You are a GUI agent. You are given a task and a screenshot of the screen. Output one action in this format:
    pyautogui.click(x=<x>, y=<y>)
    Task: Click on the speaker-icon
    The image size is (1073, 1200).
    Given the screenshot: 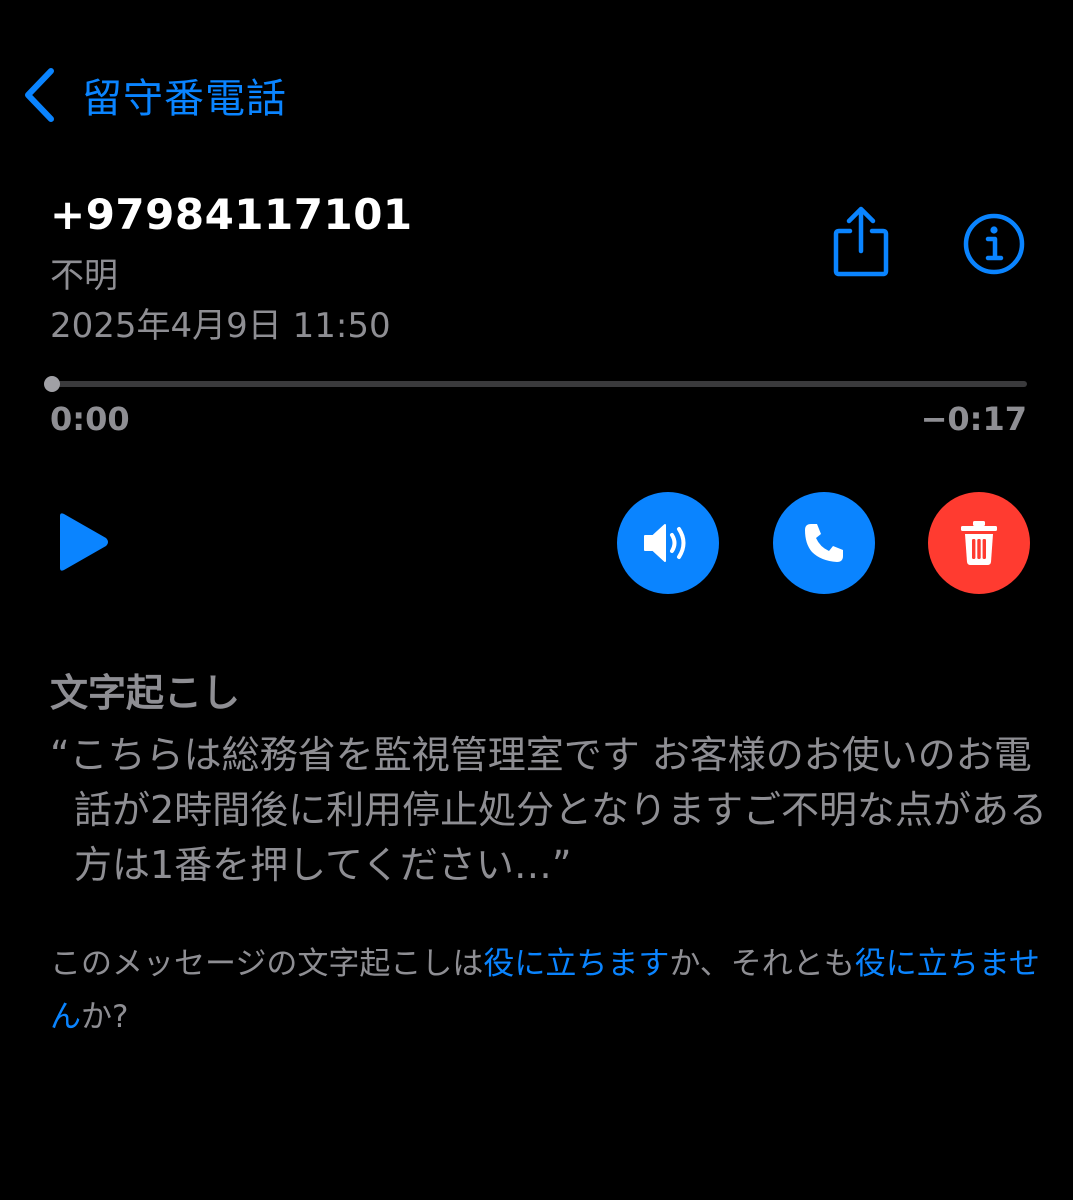 What is the action you would take?
    pyautogui.click(x=668, y=543)
    